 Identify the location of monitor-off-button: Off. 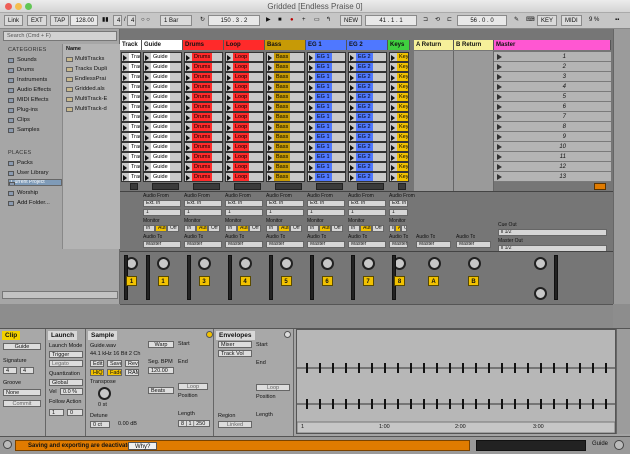
(214, 228).